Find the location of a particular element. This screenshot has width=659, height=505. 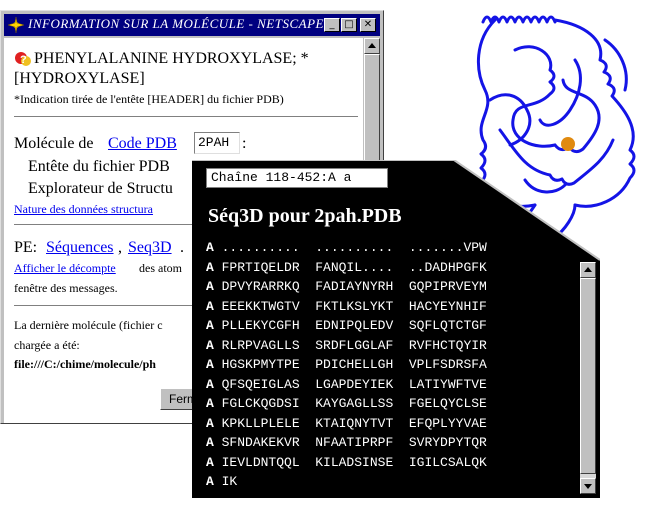

residues: FGLCKQGDSI KAYGAGLLSS FGELQYCLSE is located at coordinates (350, 403).